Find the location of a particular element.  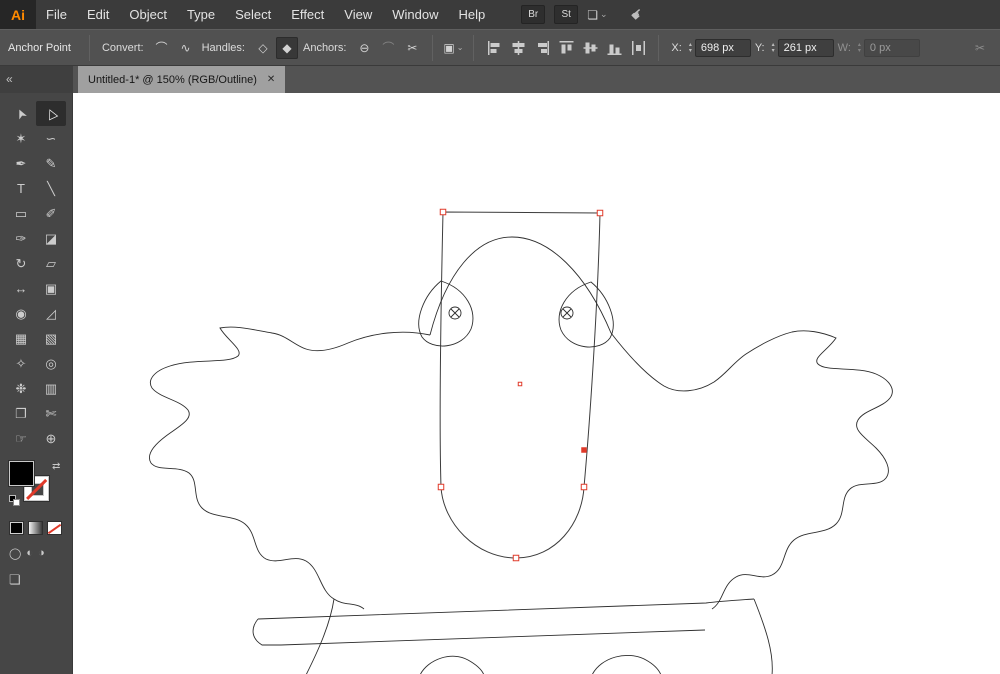

eraser-tool: ◪ is located at coordinates (51, 238).